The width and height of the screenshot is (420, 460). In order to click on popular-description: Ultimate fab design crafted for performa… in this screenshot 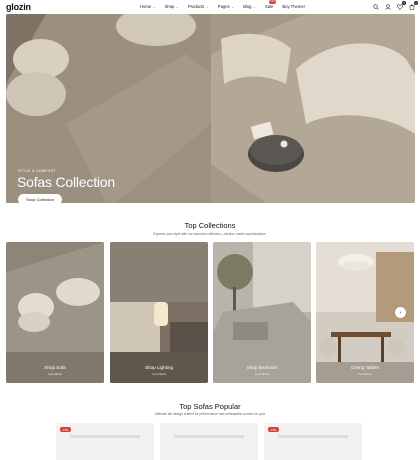, I will do `click(210, 414)`.